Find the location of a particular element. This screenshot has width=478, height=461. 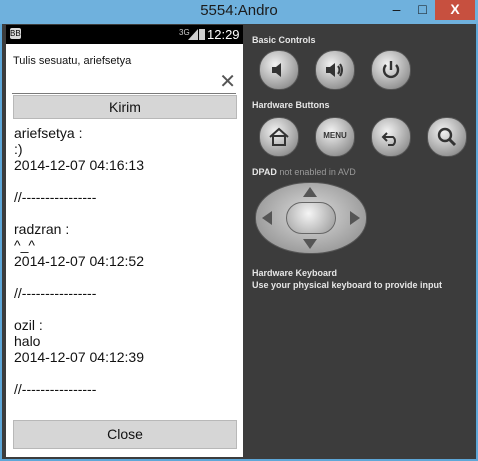

send-button: Kirim is located at coordinates (125, 107).